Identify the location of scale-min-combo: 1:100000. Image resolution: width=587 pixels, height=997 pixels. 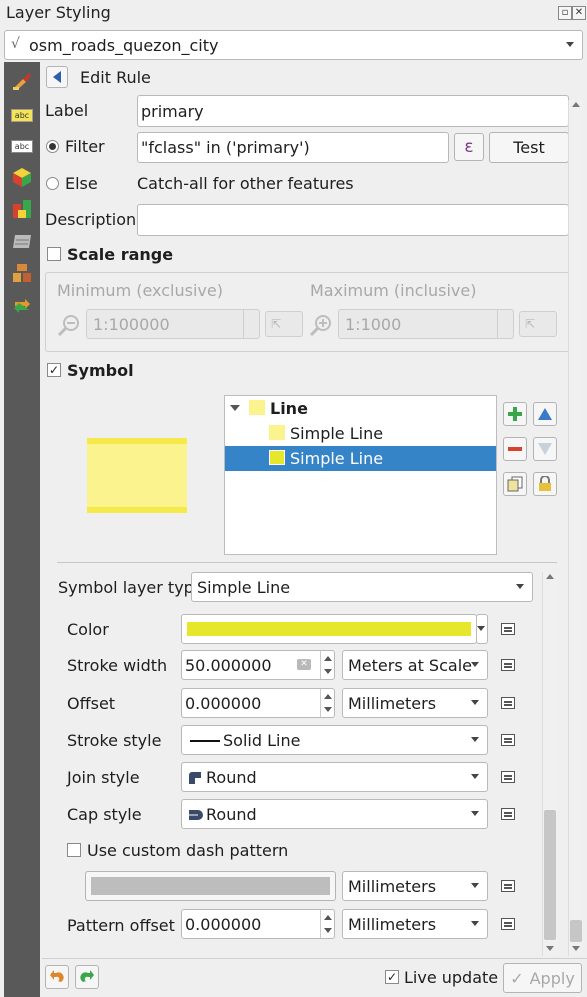
(173, 324).